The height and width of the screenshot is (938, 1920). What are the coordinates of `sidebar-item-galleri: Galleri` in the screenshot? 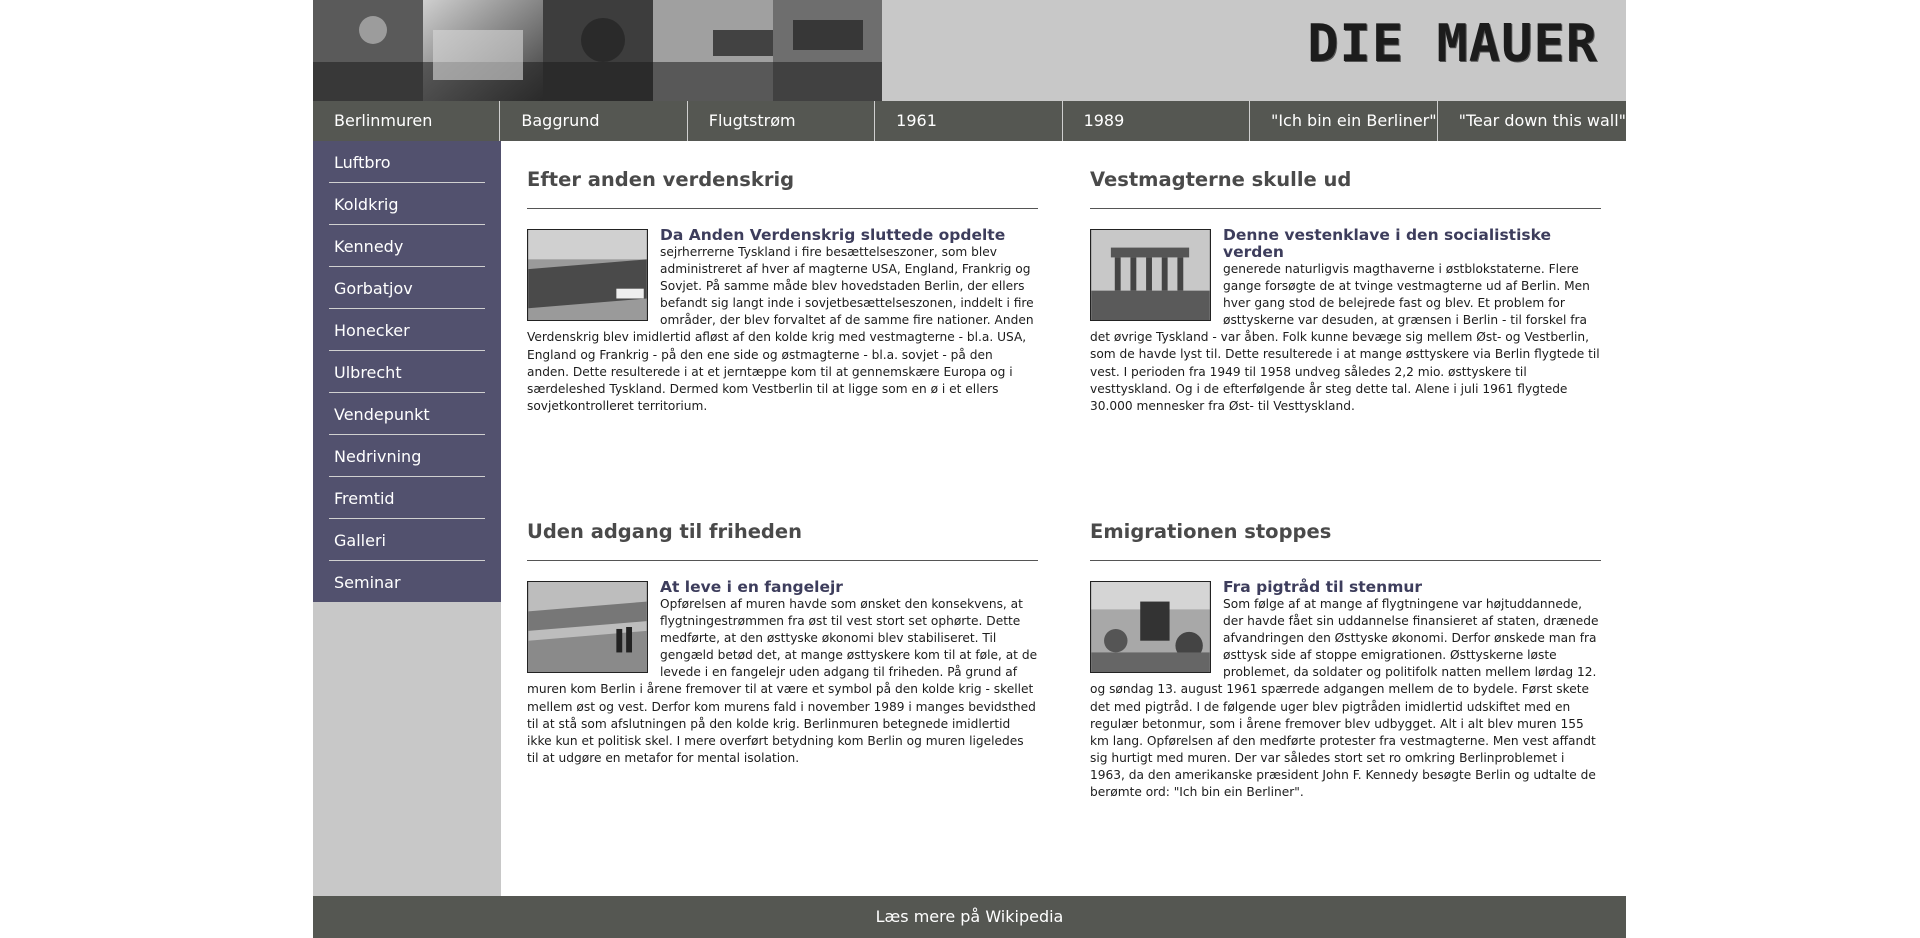 It's located at (407, 540).